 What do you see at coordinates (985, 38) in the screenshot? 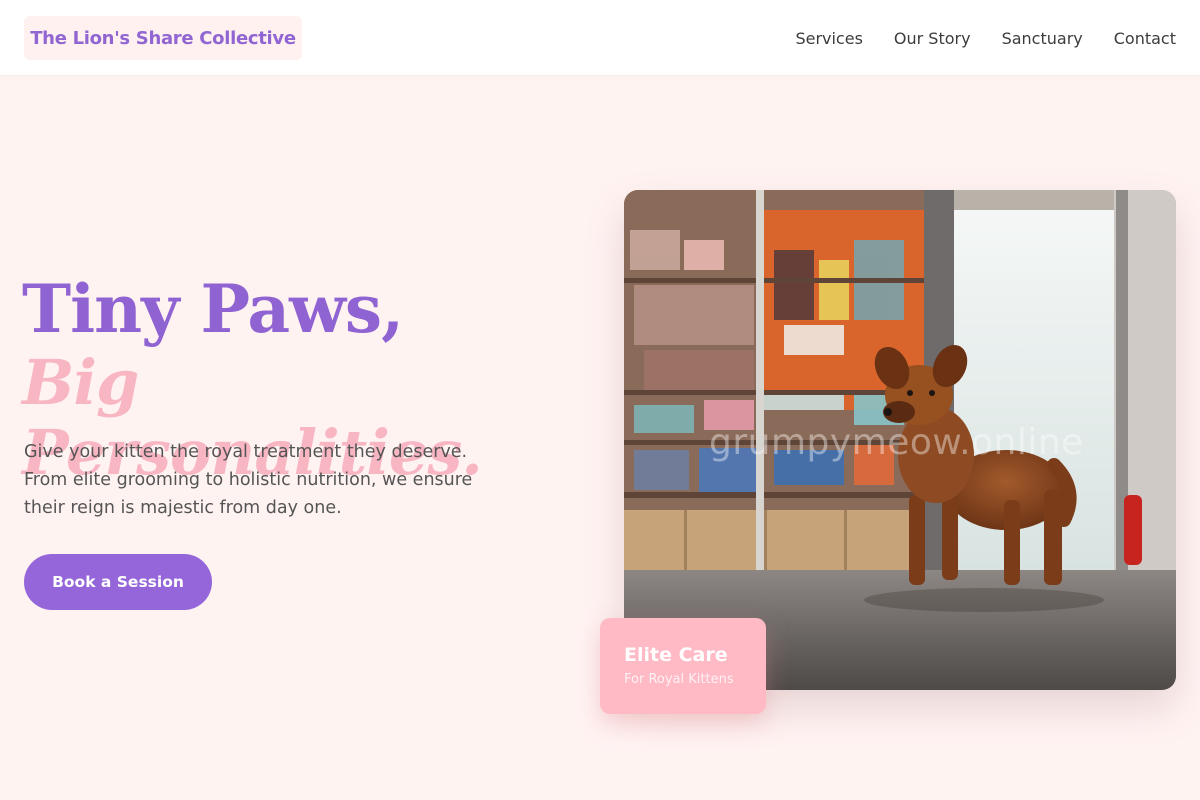
I see `main-nav: Services Our Story Sanctuary Contact` at bounding box center [985, 38].